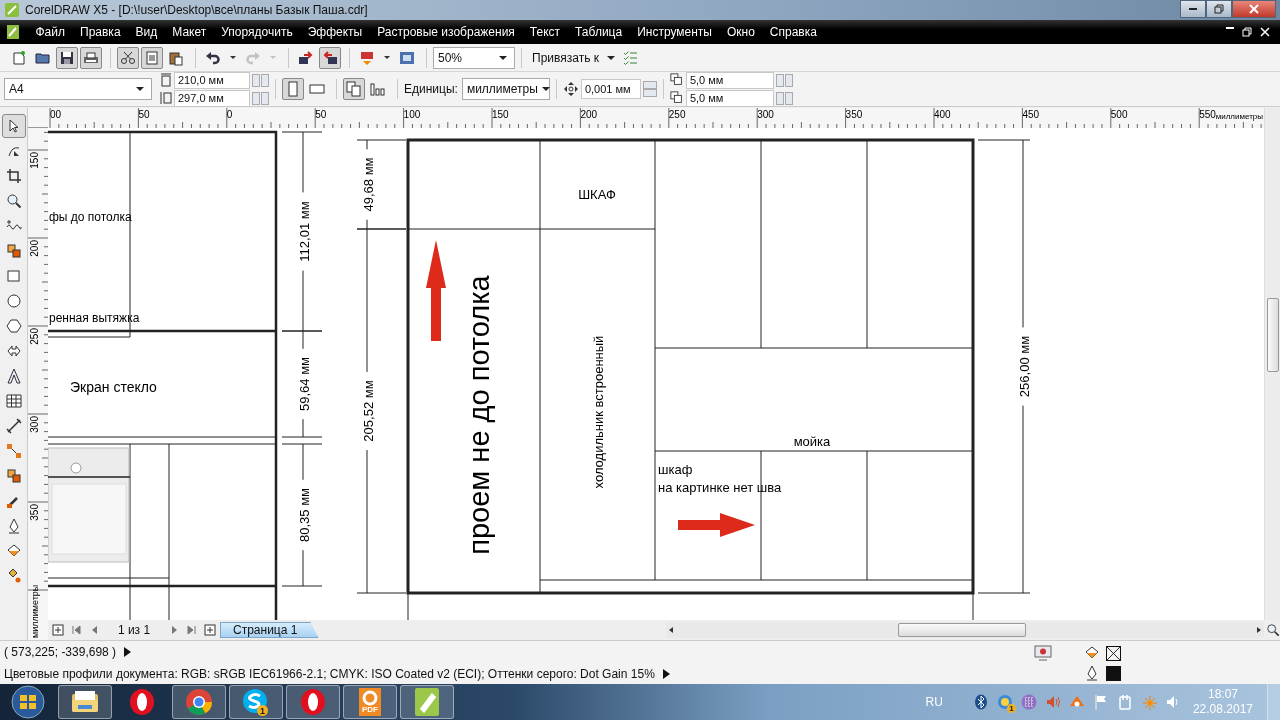 The width and height of the screenshot is (1280, 720). What do you see at coordinates (741, 32) in the screenshot?
I see `menu-item: Окно` at bounding box center [741, 32].